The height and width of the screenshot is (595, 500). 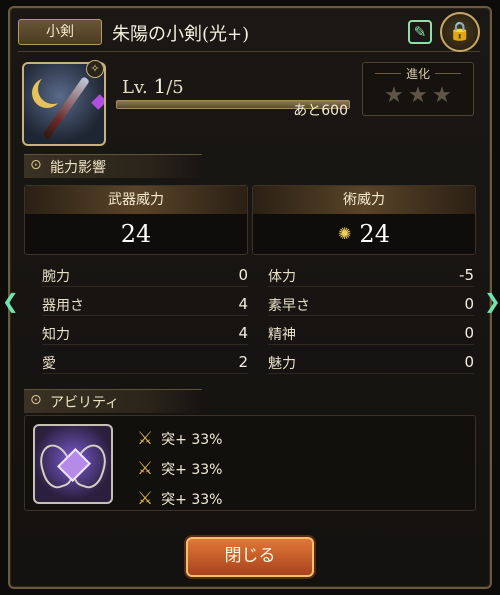 I want to click on item-name: 朱陽の小剣(光+), so click(x=181, y=34).